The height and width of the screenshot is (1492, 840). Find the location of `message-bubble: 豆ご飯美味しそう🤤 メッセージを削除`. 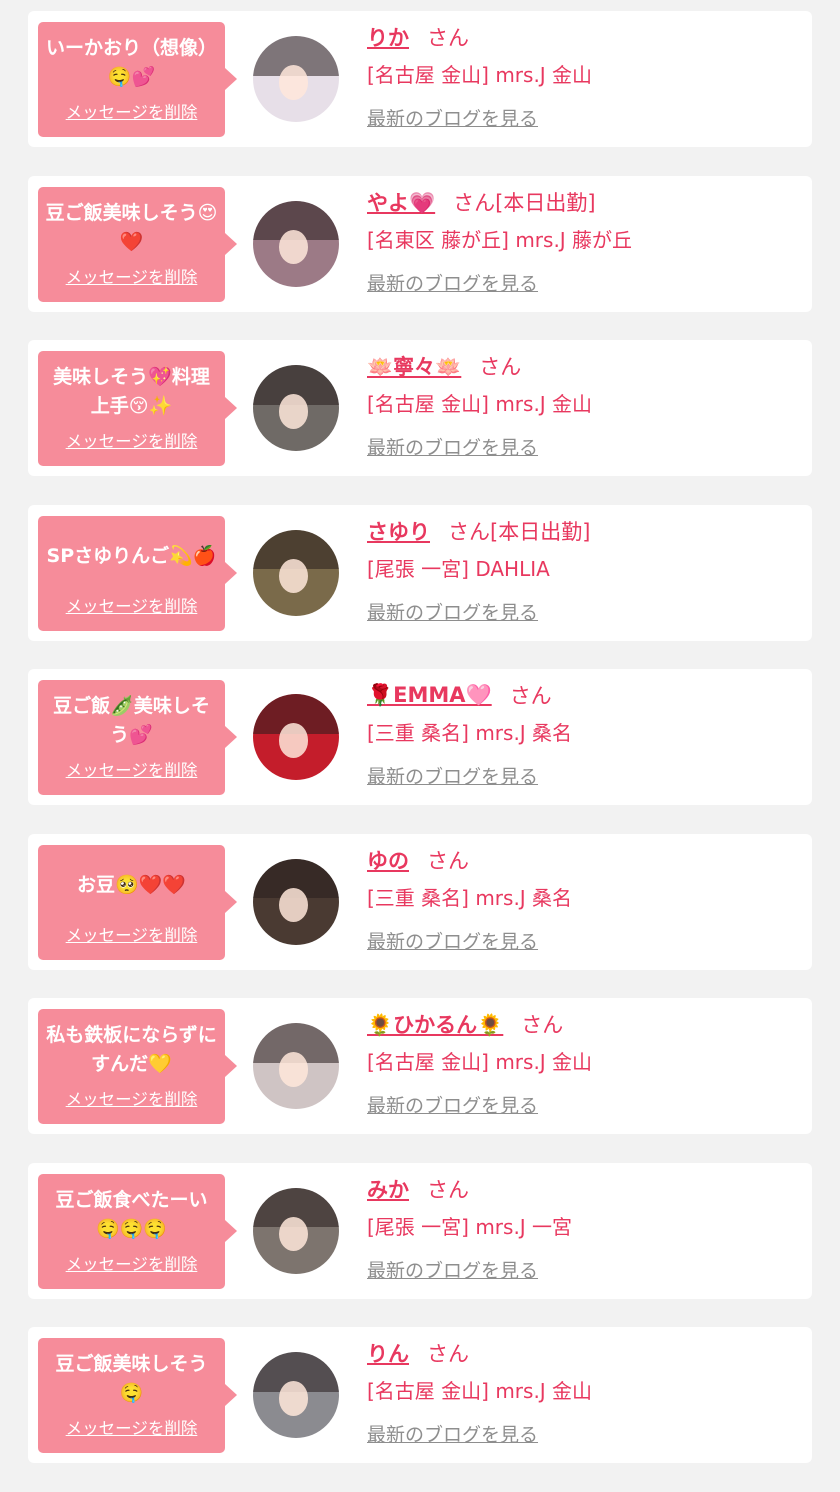

message-bubble: 豆ご飯美味しそう🤤 メッセージを削除 is located at coordinates (137, 1395).